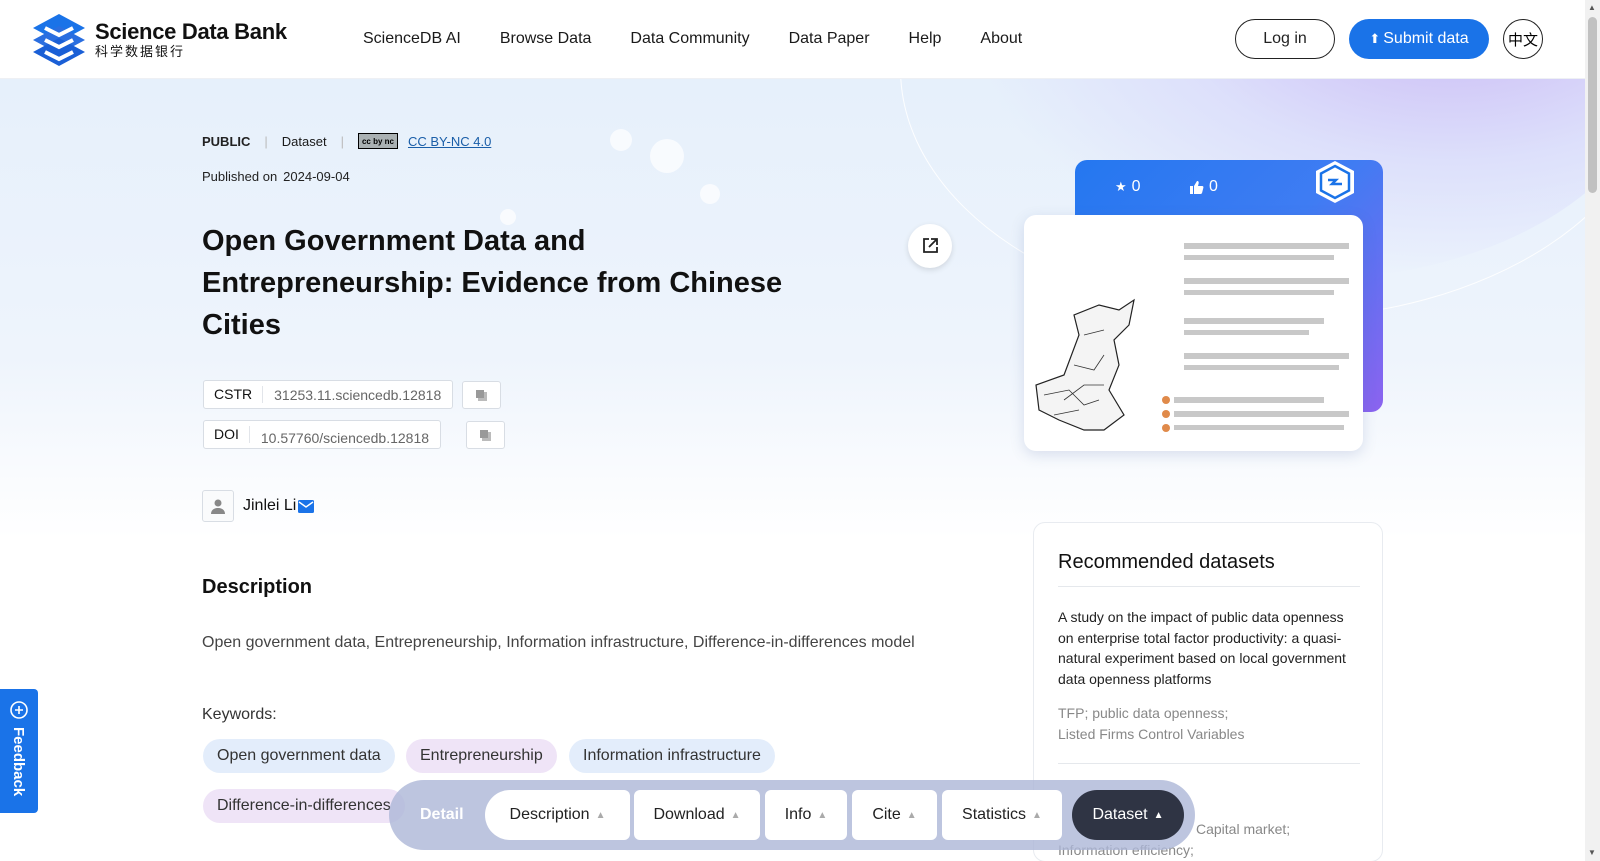 This screenshot has height=861, width=1600. I want to click on doi-box: DOI 10.57760/sciencedb.12818, so click(322, 434).